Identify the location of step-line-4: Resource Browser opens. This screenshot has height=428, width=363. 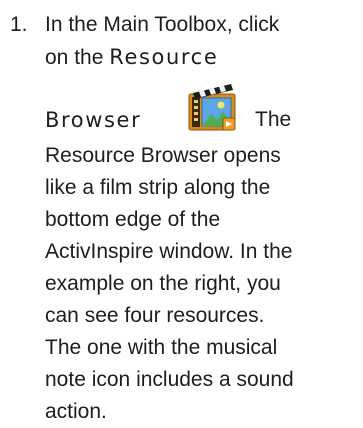
(163, 155).